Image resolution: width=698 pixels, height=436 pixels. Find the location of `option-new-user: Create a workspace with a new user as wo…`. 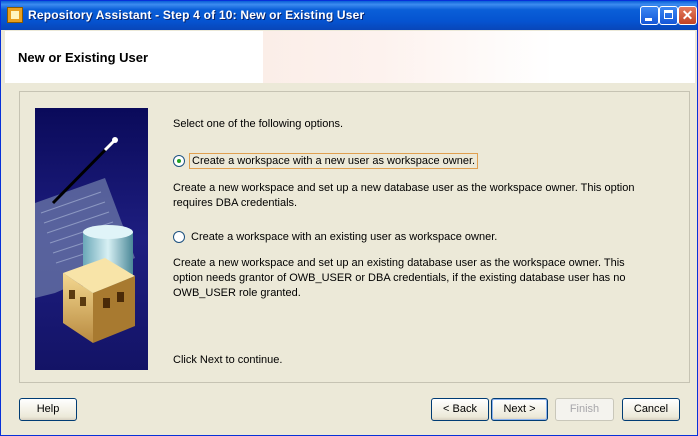

option-new-user: Create a workspace with a new user as wo… is located at coordinates (326, 161).